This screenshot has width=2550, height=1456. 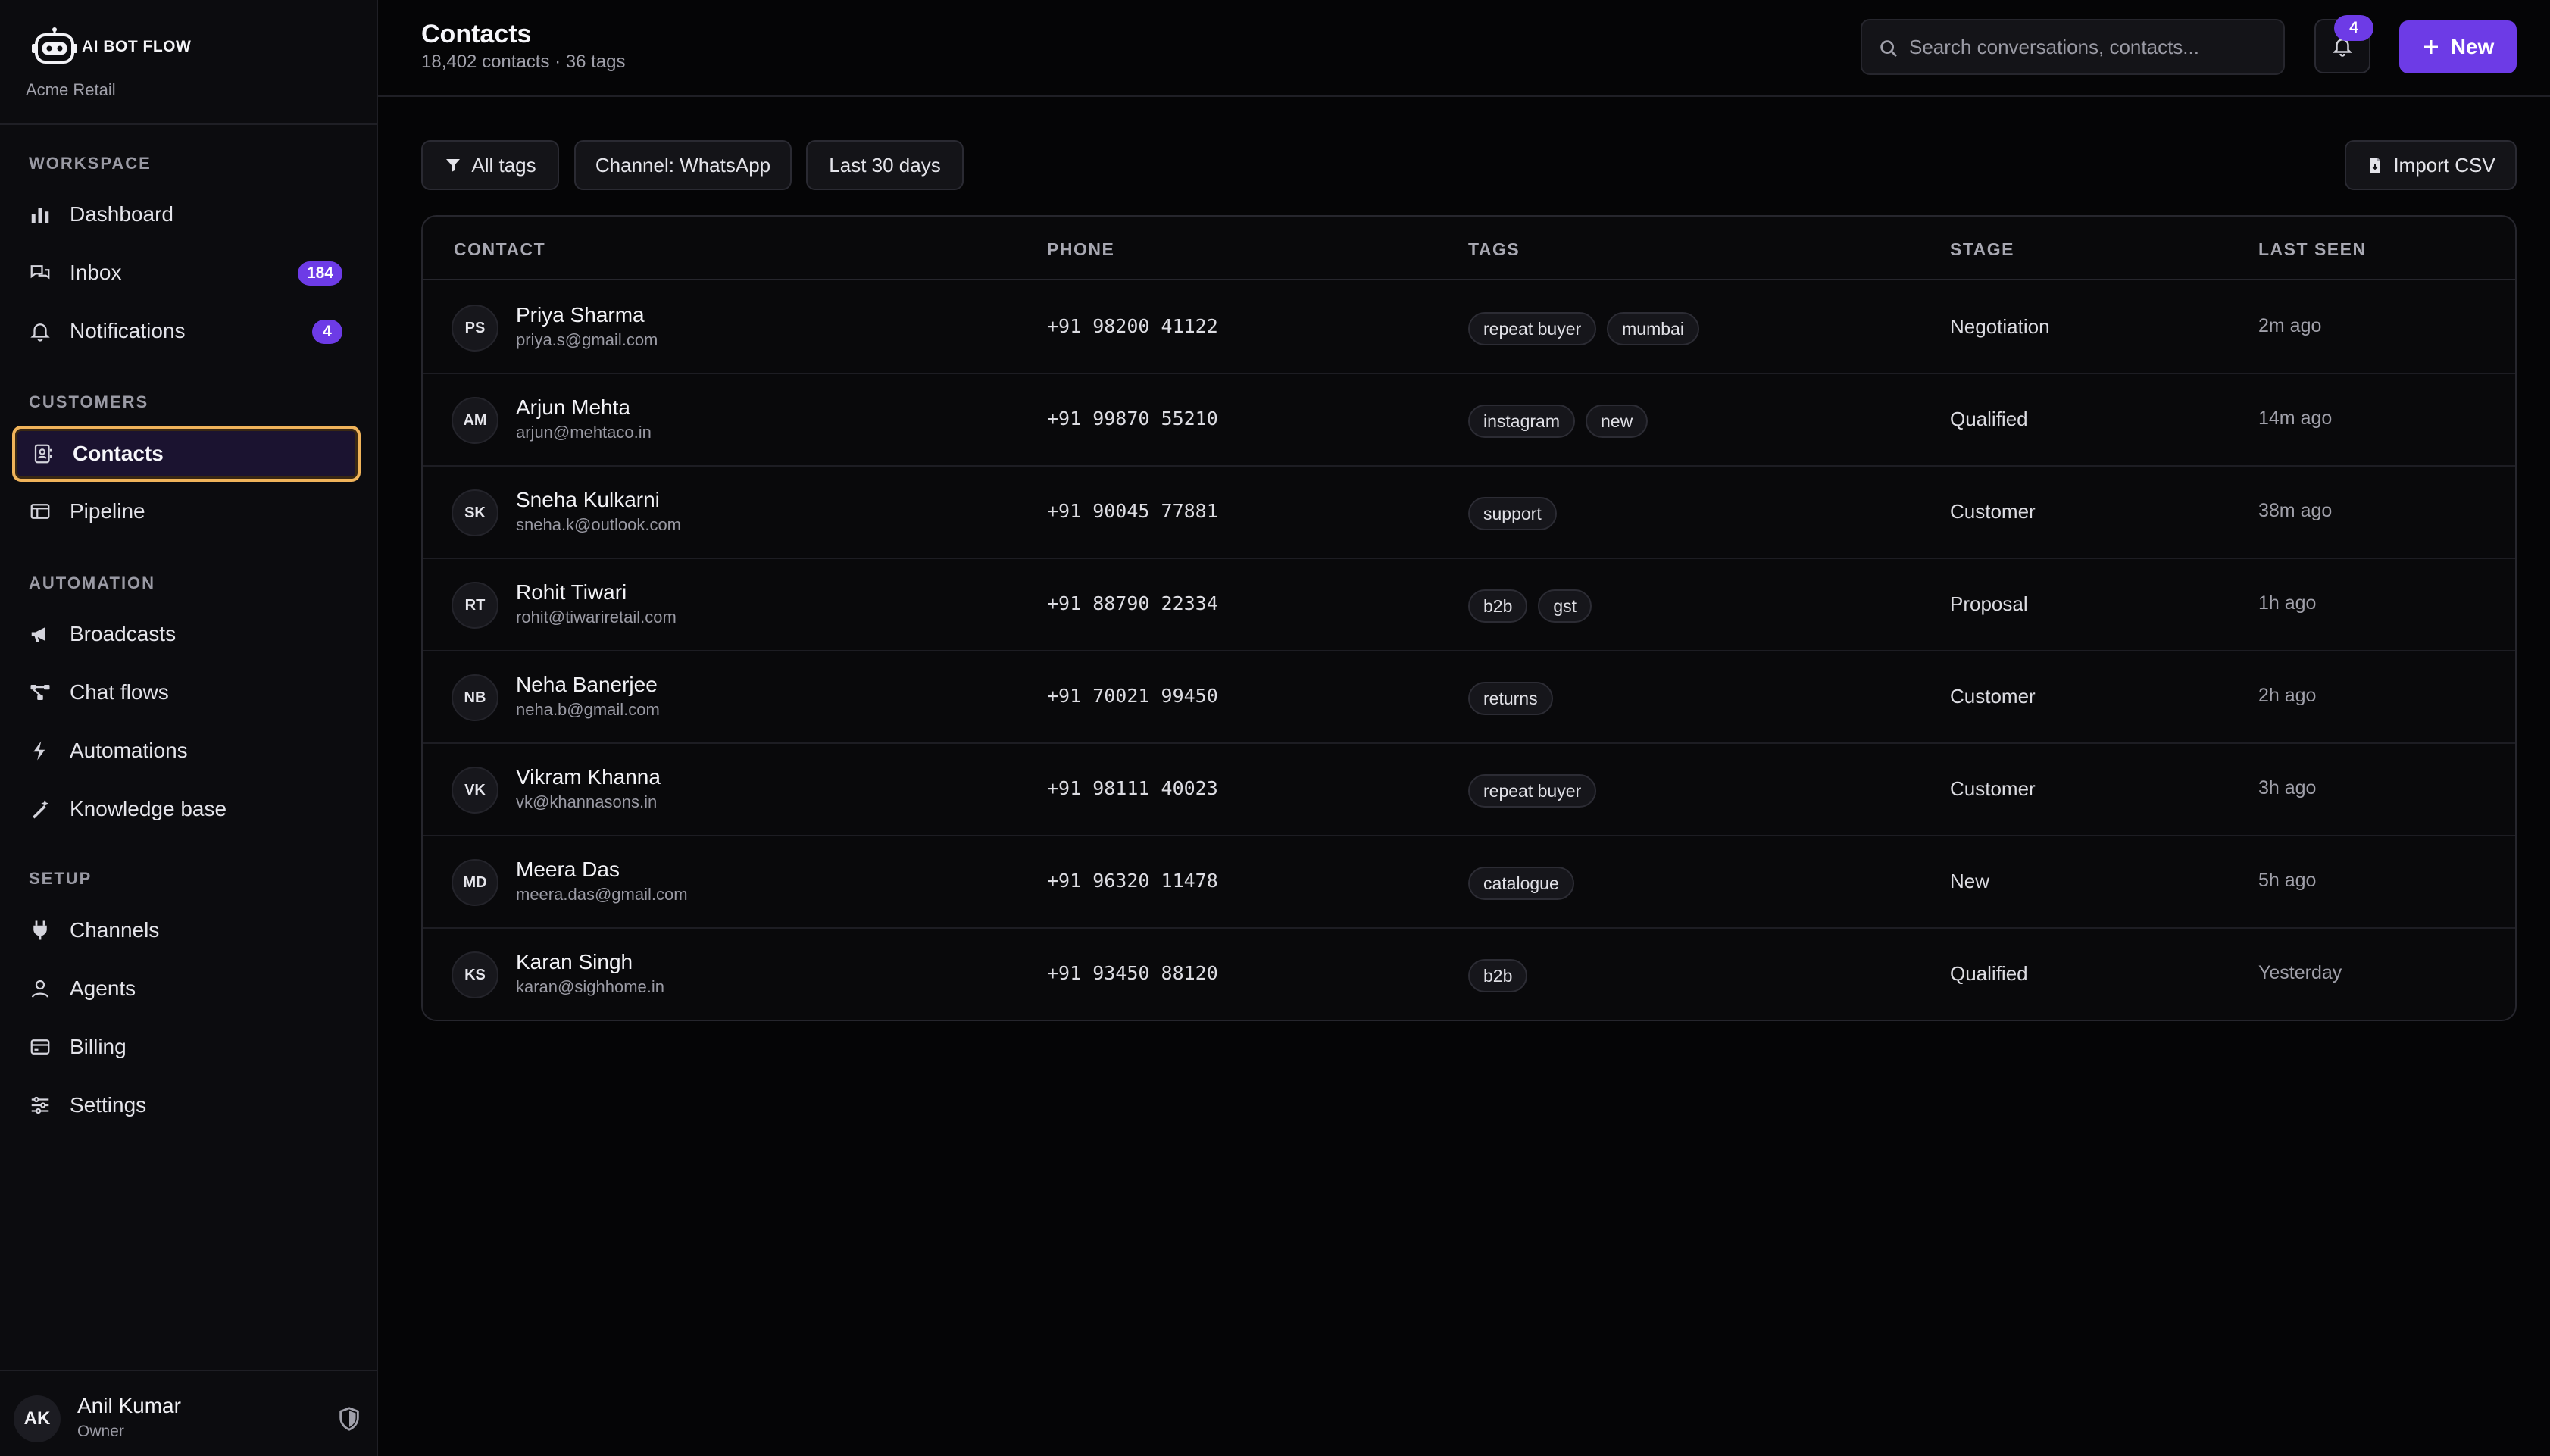 What do you see at coordinates (2000, 326) in the screenshot?
I see `contact-stage: Negotiation` at bounding box center [2000, 326].